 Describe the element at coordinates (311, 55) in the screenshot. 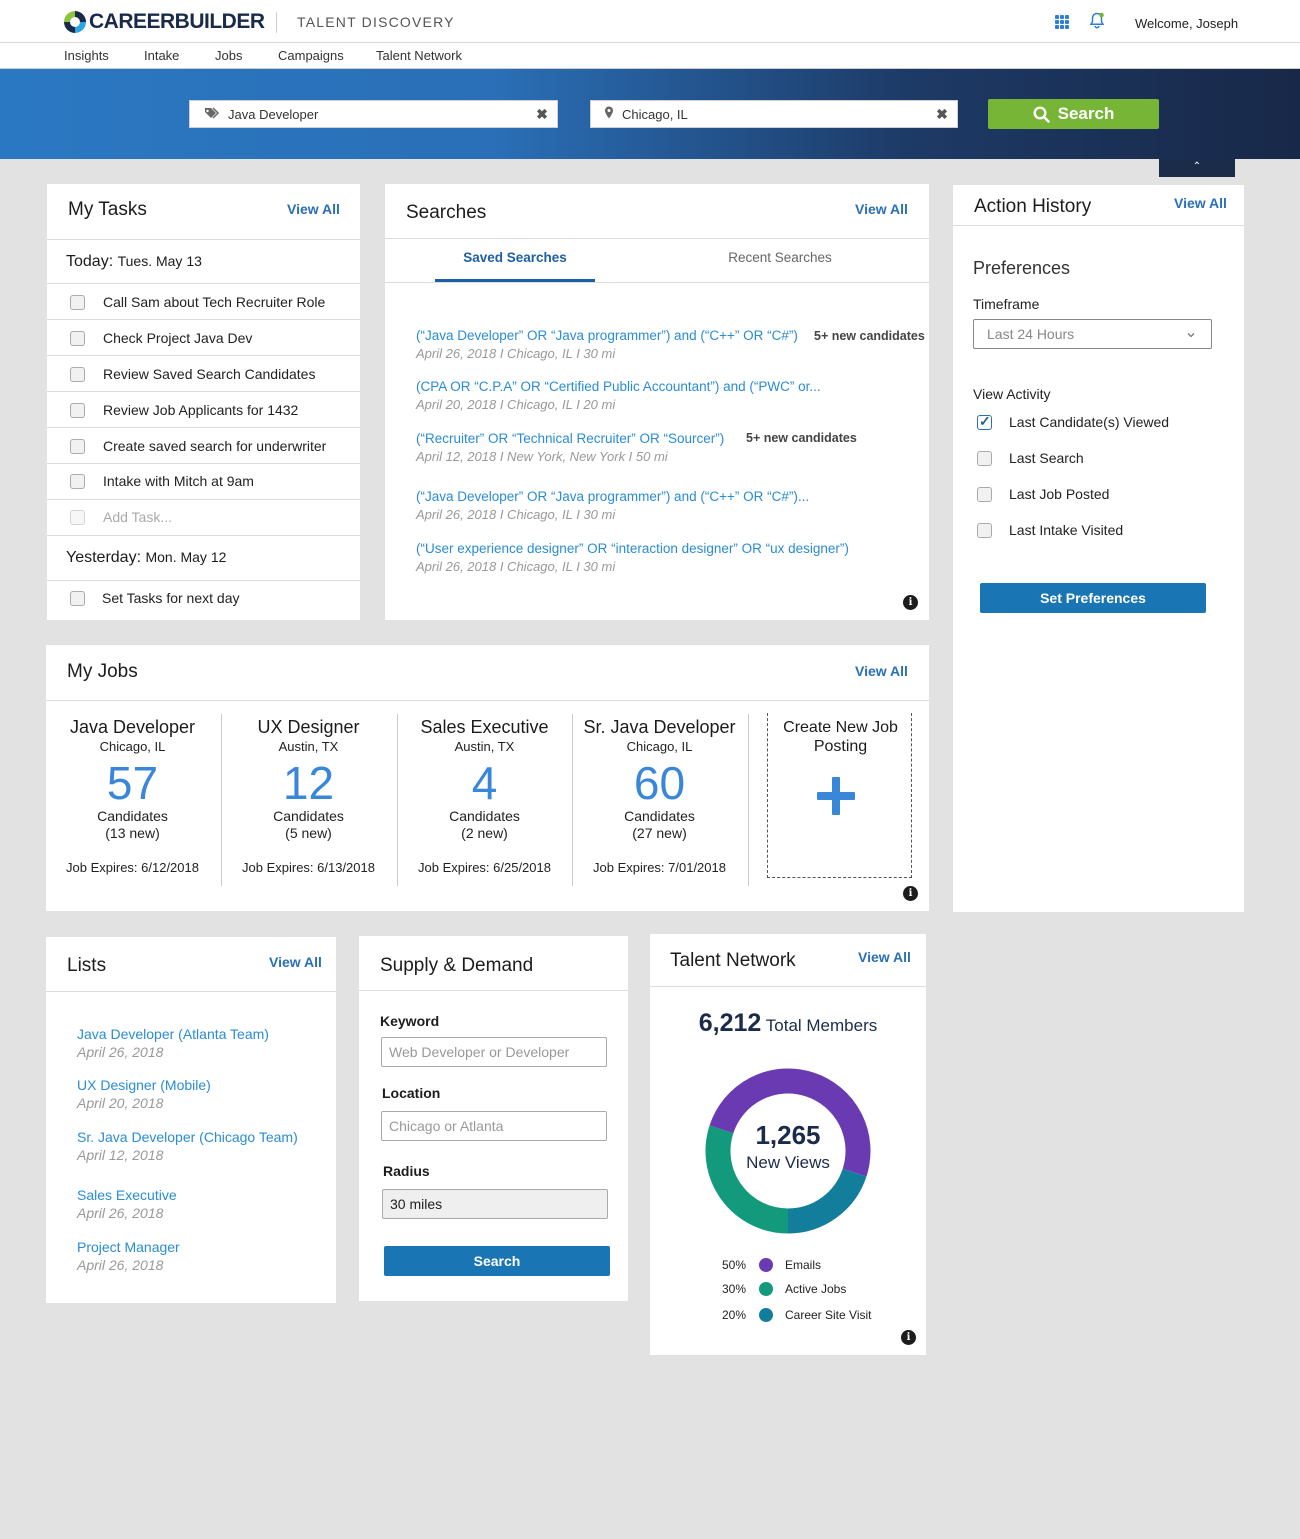

I see `nav-campaigns: Campaigns` at that location.